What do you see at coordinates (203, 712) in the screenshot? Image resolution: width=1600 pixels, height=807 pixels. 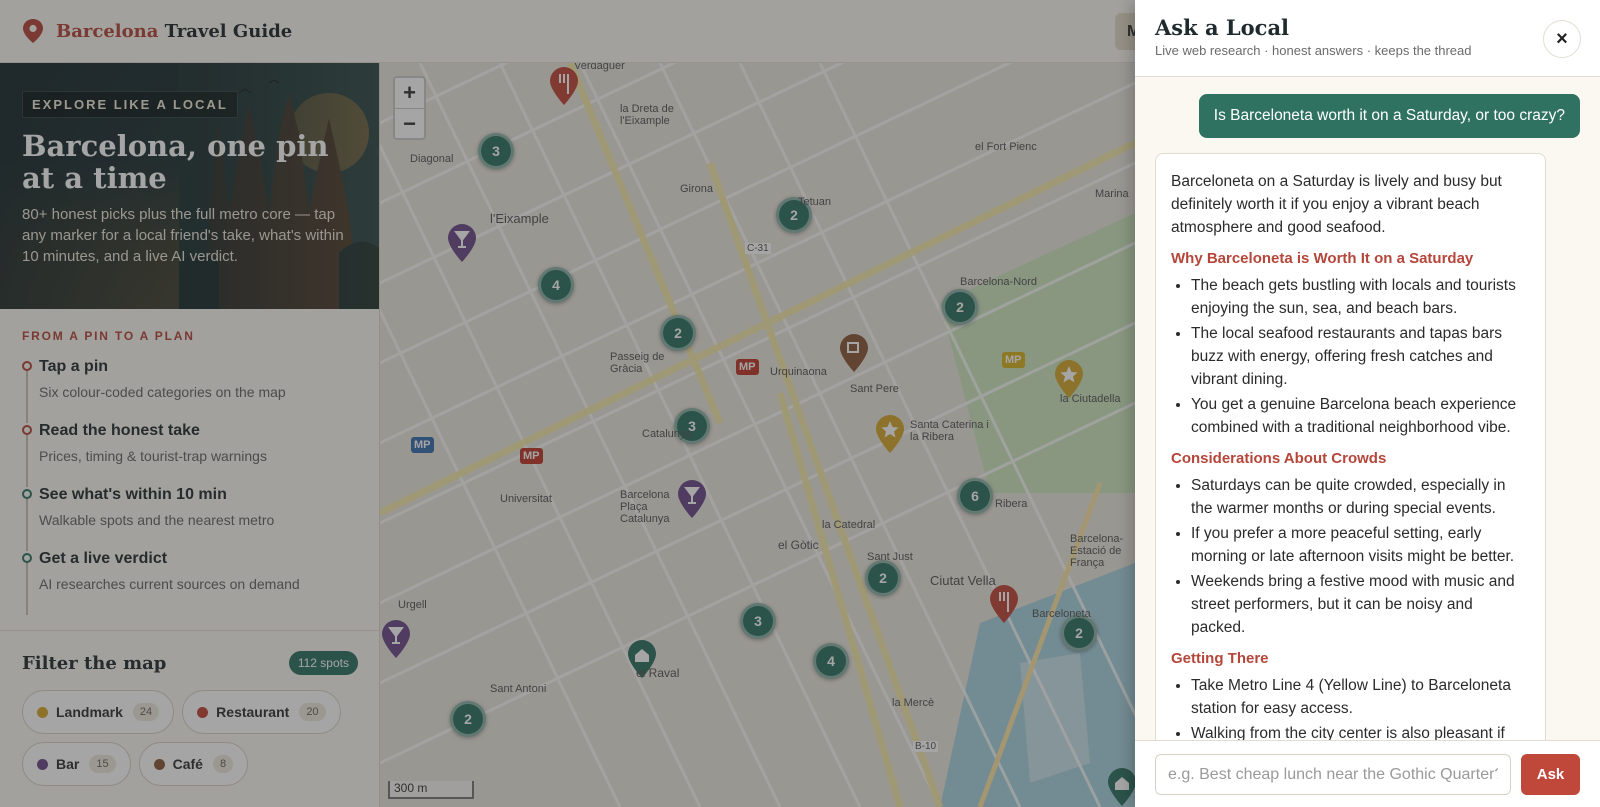 I see `restaurant-color-dot` at bounding box center [203, 712].